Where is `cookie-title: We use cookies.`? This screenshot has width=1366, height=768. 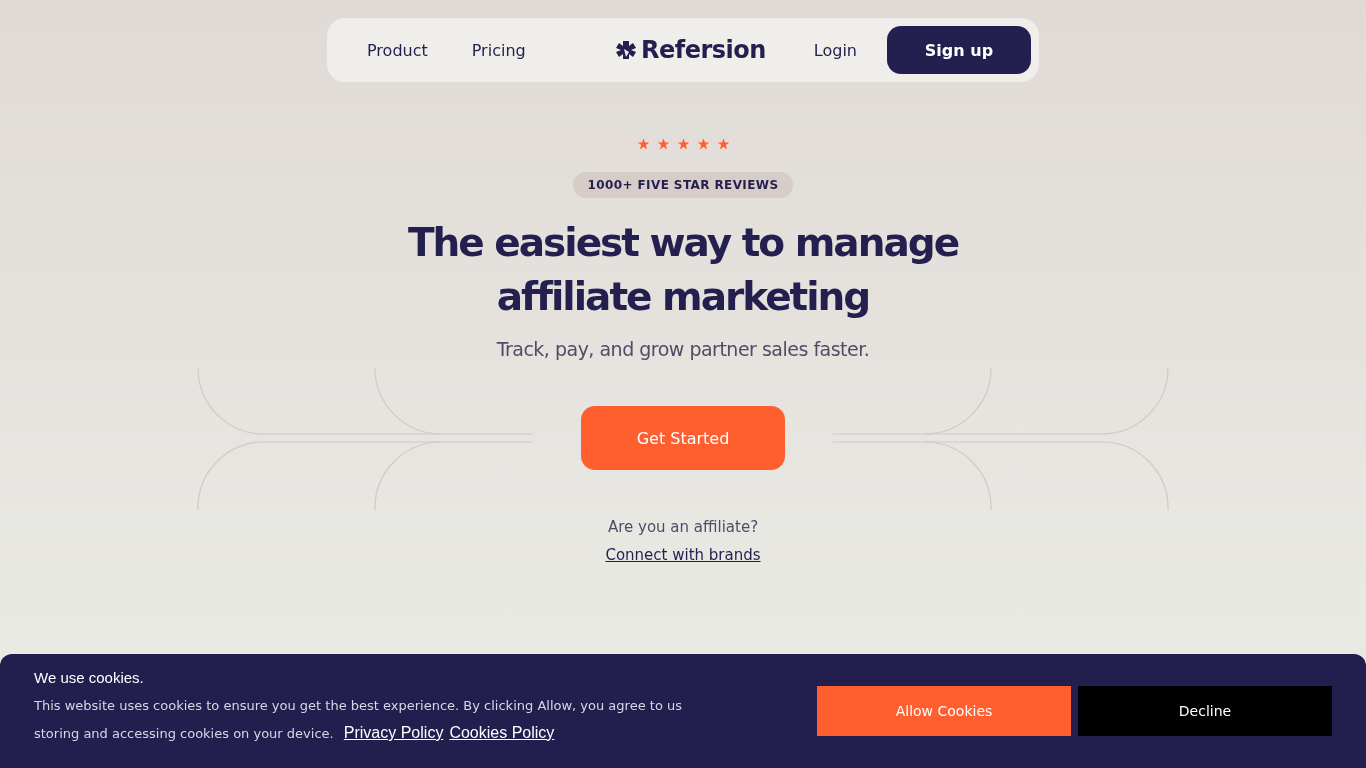
cookie-title: We use cookies. is located at coordinates (89, 677).